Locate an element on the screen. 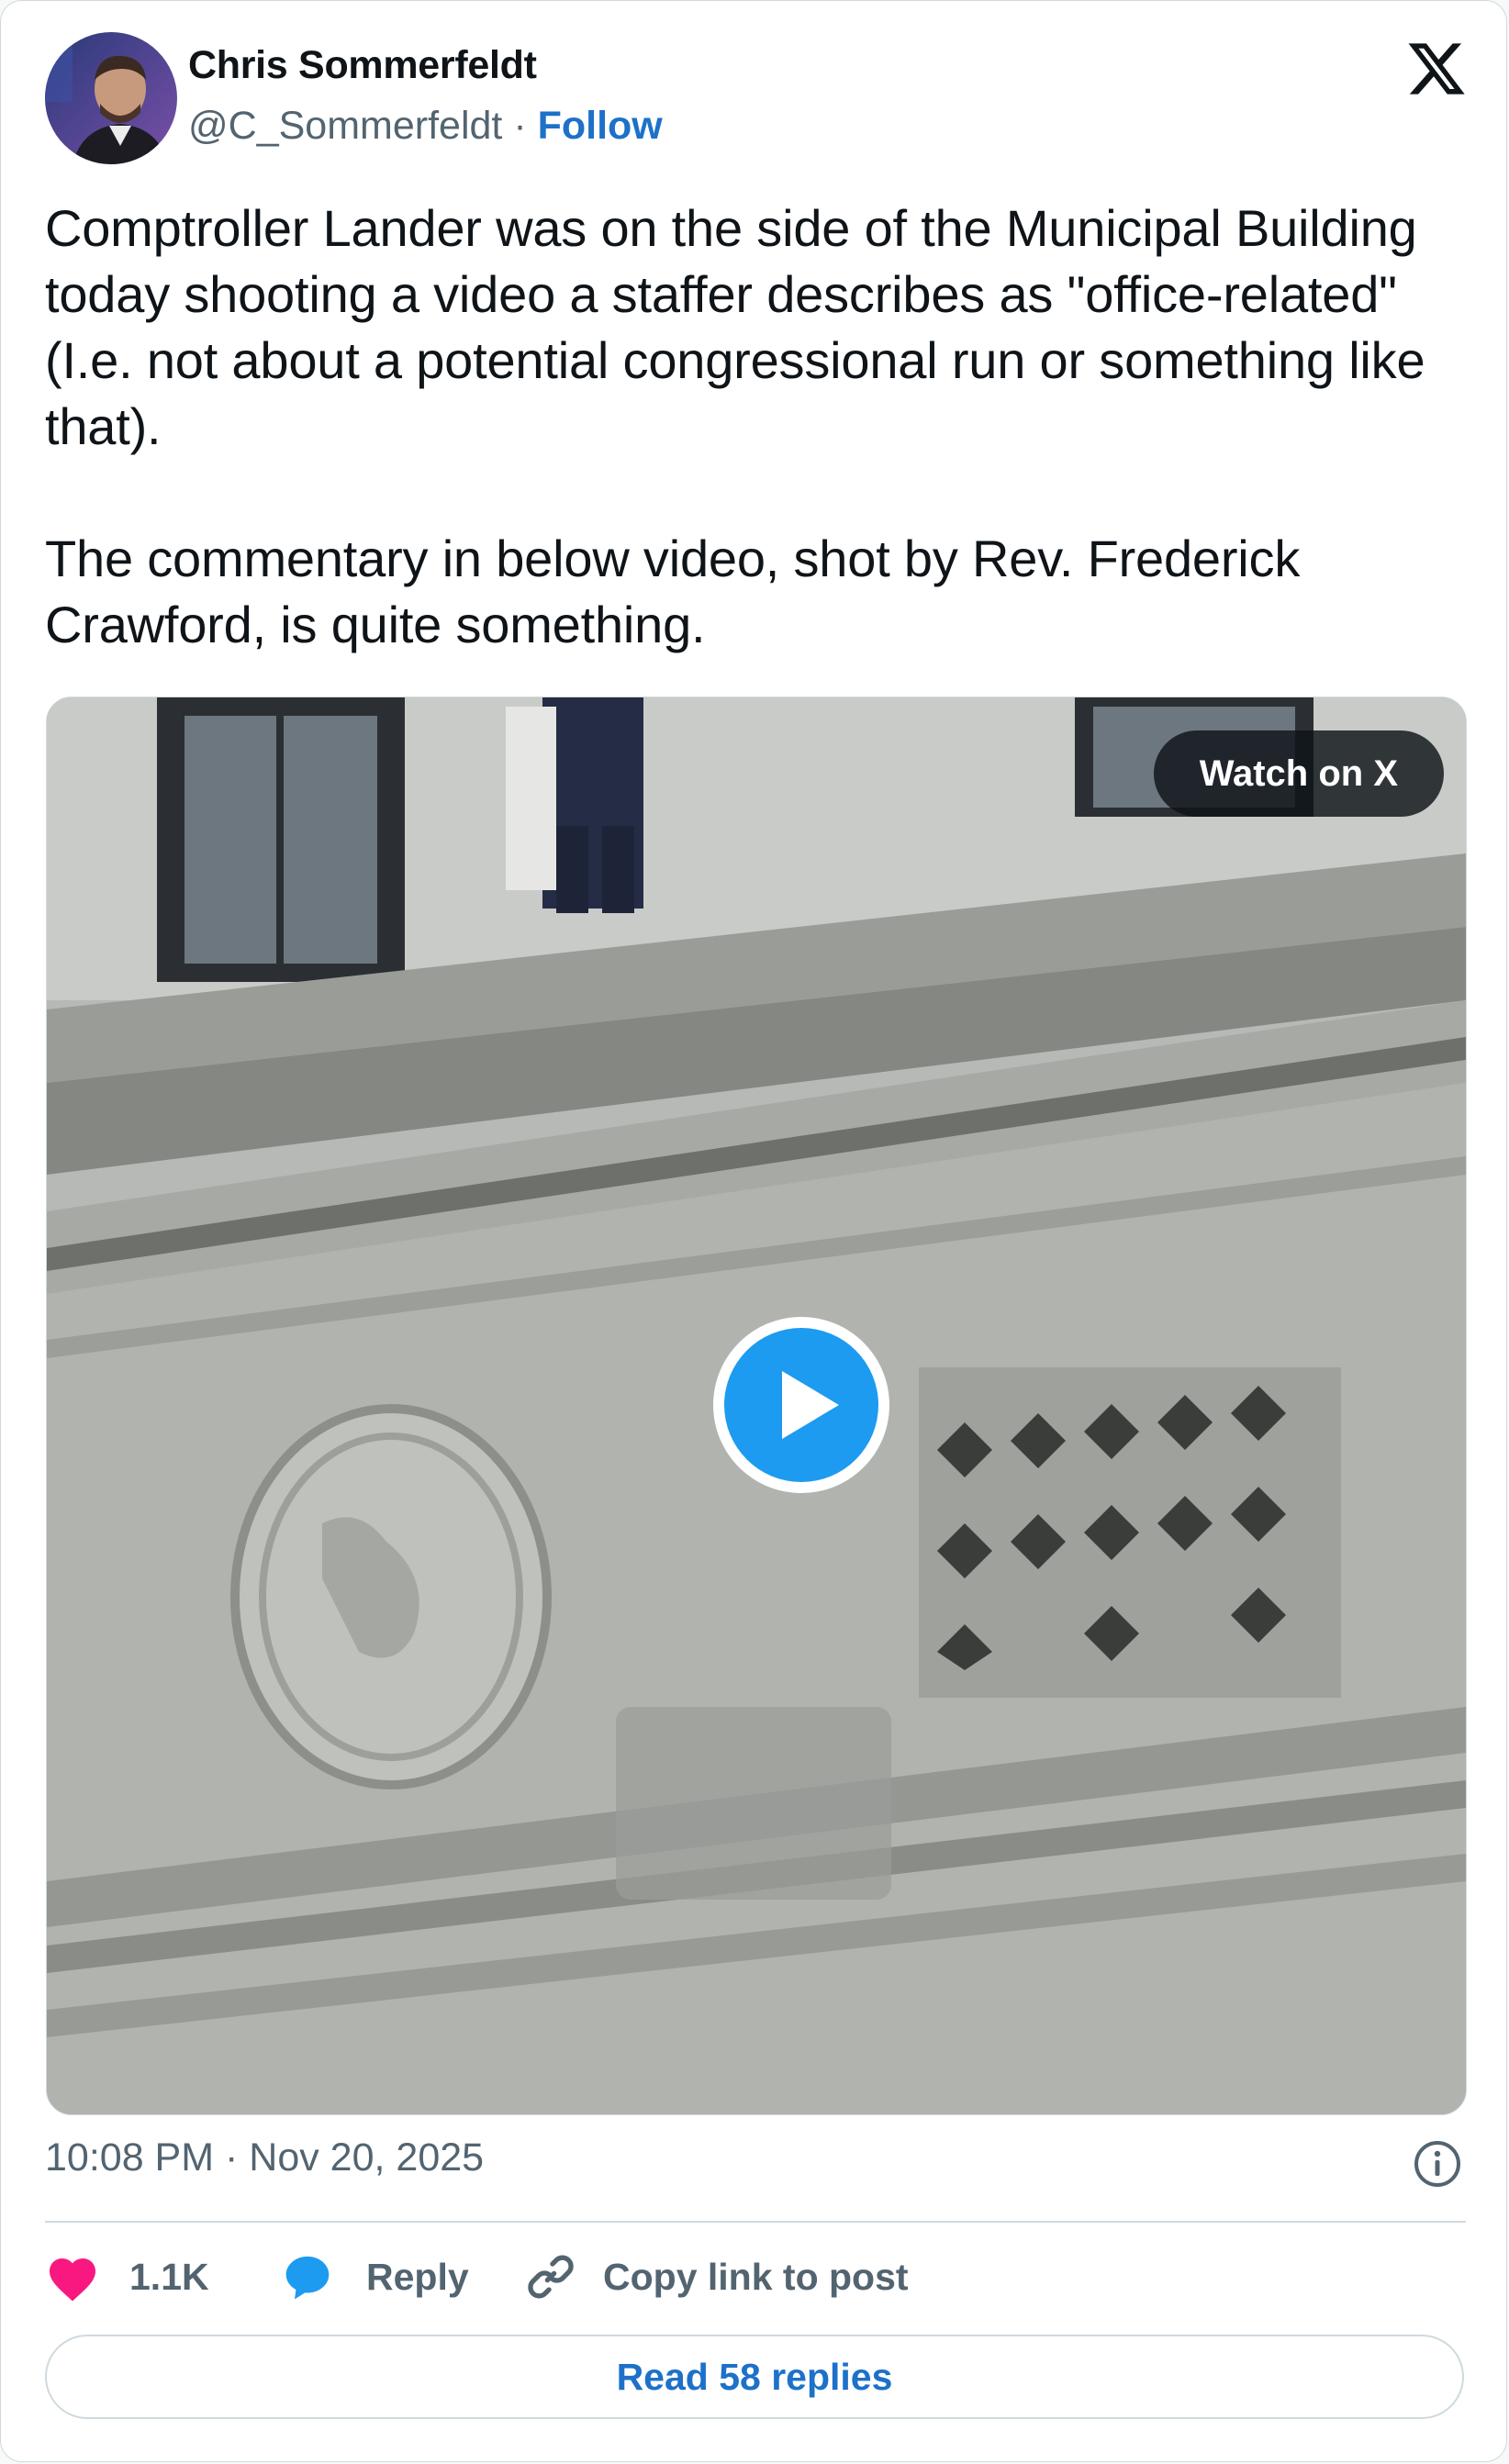 The width and height of the screenshot is (1509, 2464). avatar is located at coordinates (111, 98).